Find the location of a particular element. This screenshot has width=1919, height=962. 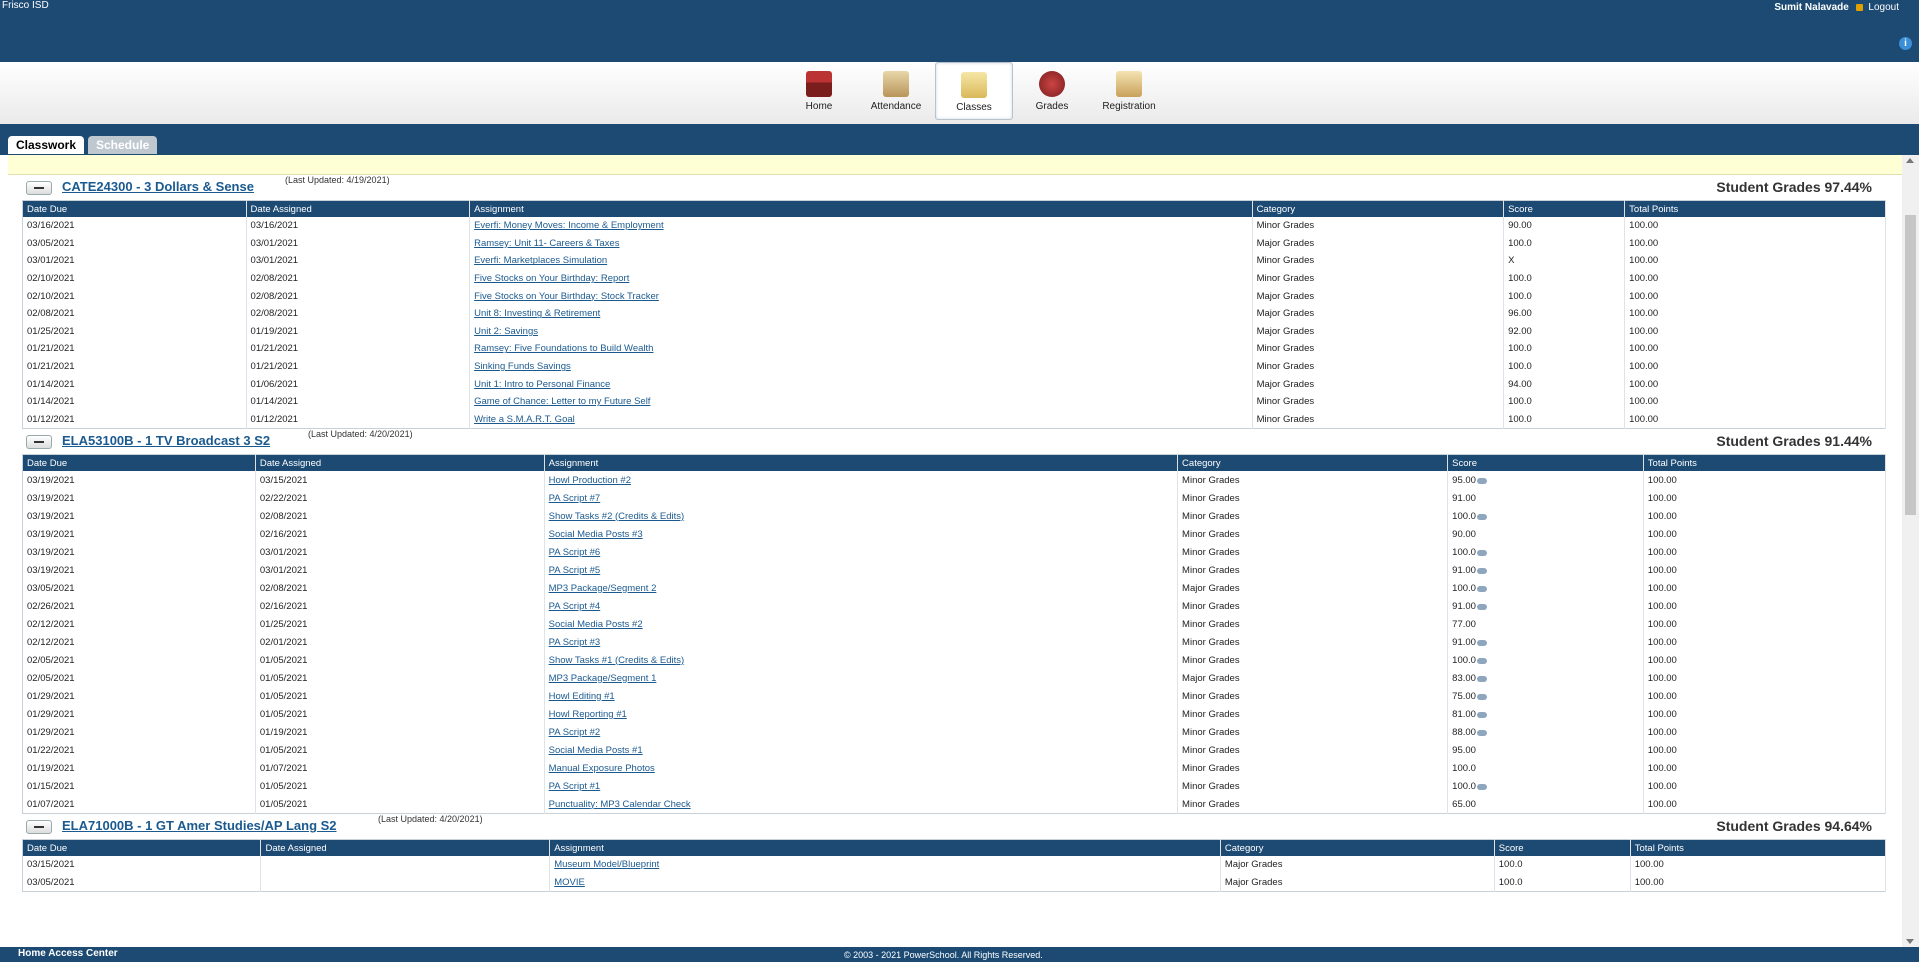

assignment-link: Museum Model/Blueprint is located at coordinates (885, 865).